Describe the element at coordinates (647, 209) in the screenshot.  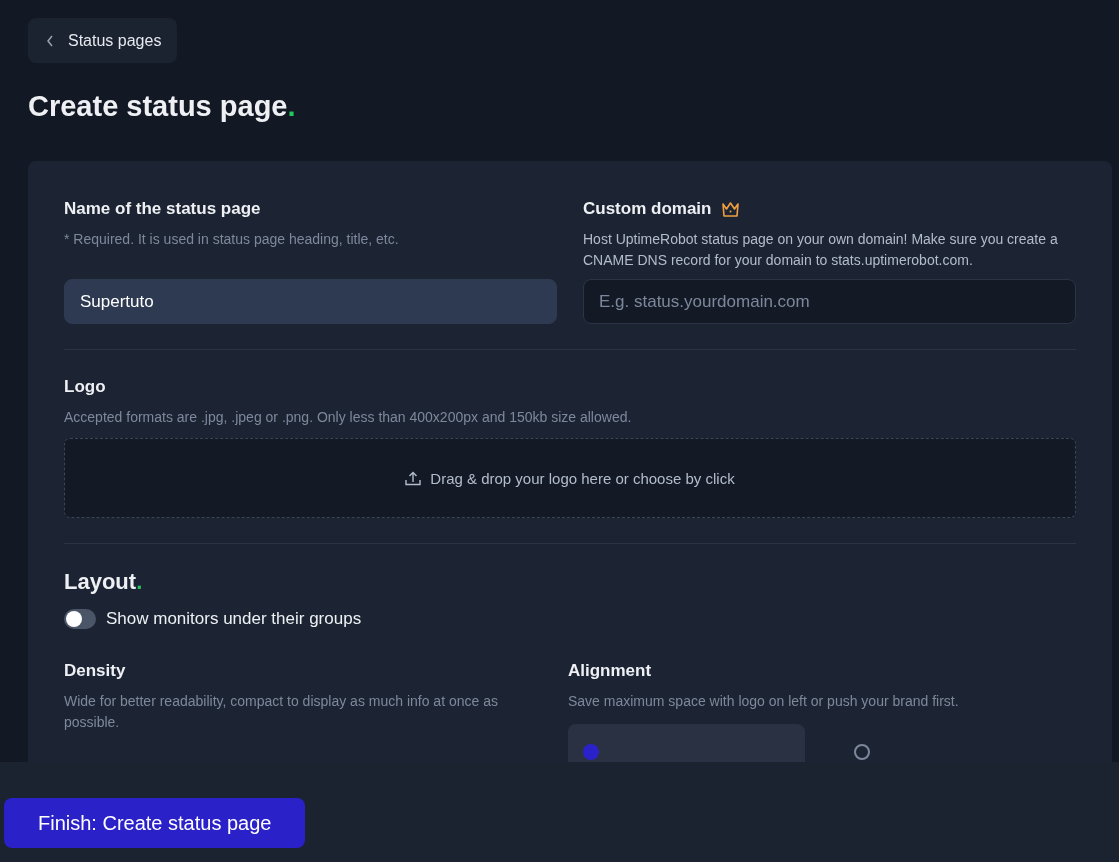
I see `field-label: Custom domain` at that location.